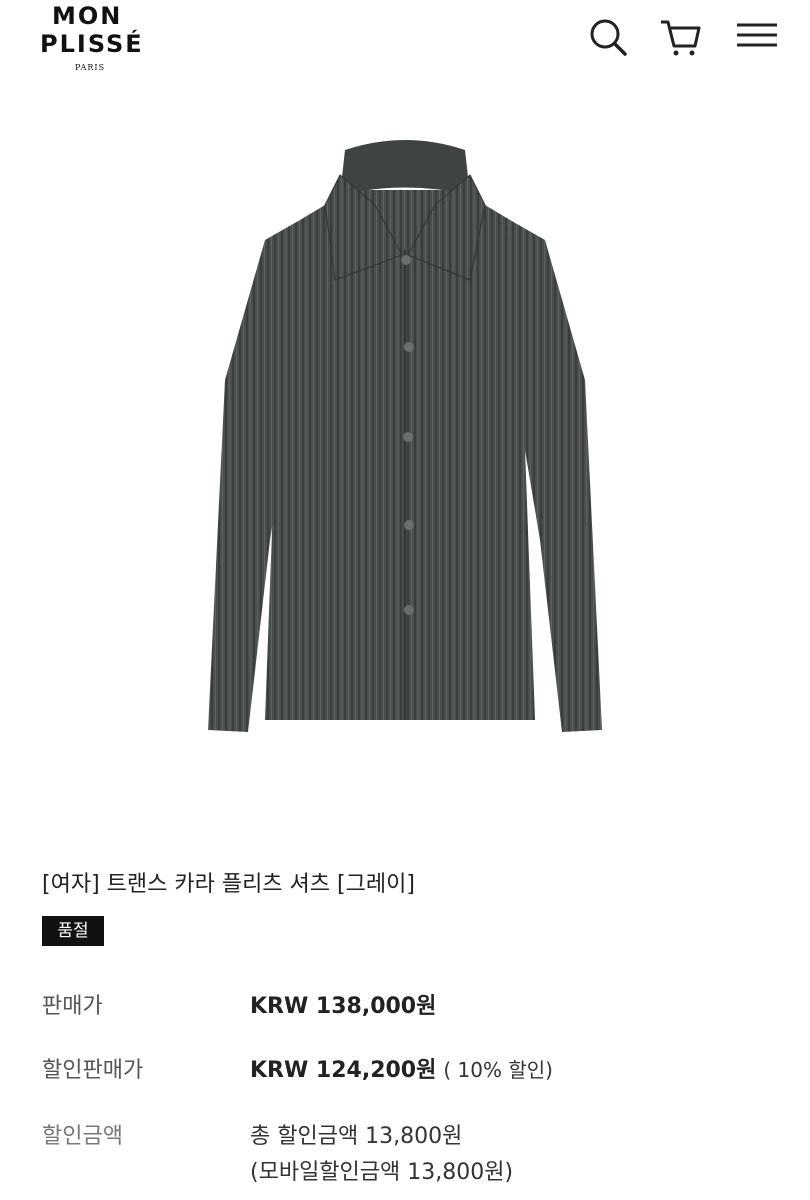  I want to click on sold-out-badge: 품절, so click(73, 931).